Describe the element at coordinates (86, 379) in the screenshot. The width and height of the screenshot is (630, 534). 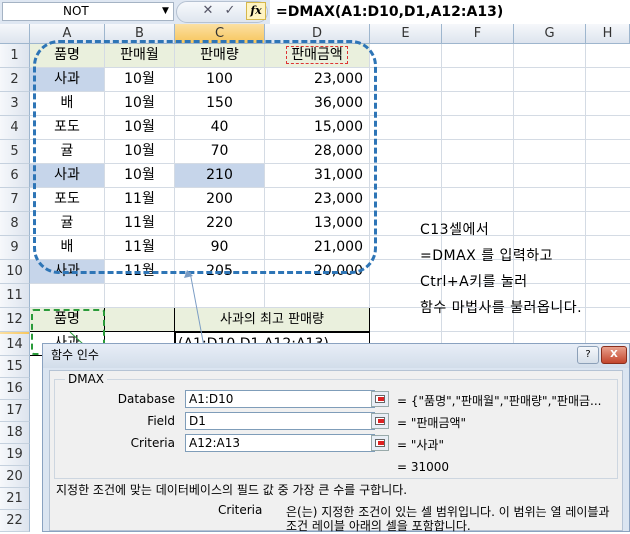
I see `function-name: DMAX` at that location.